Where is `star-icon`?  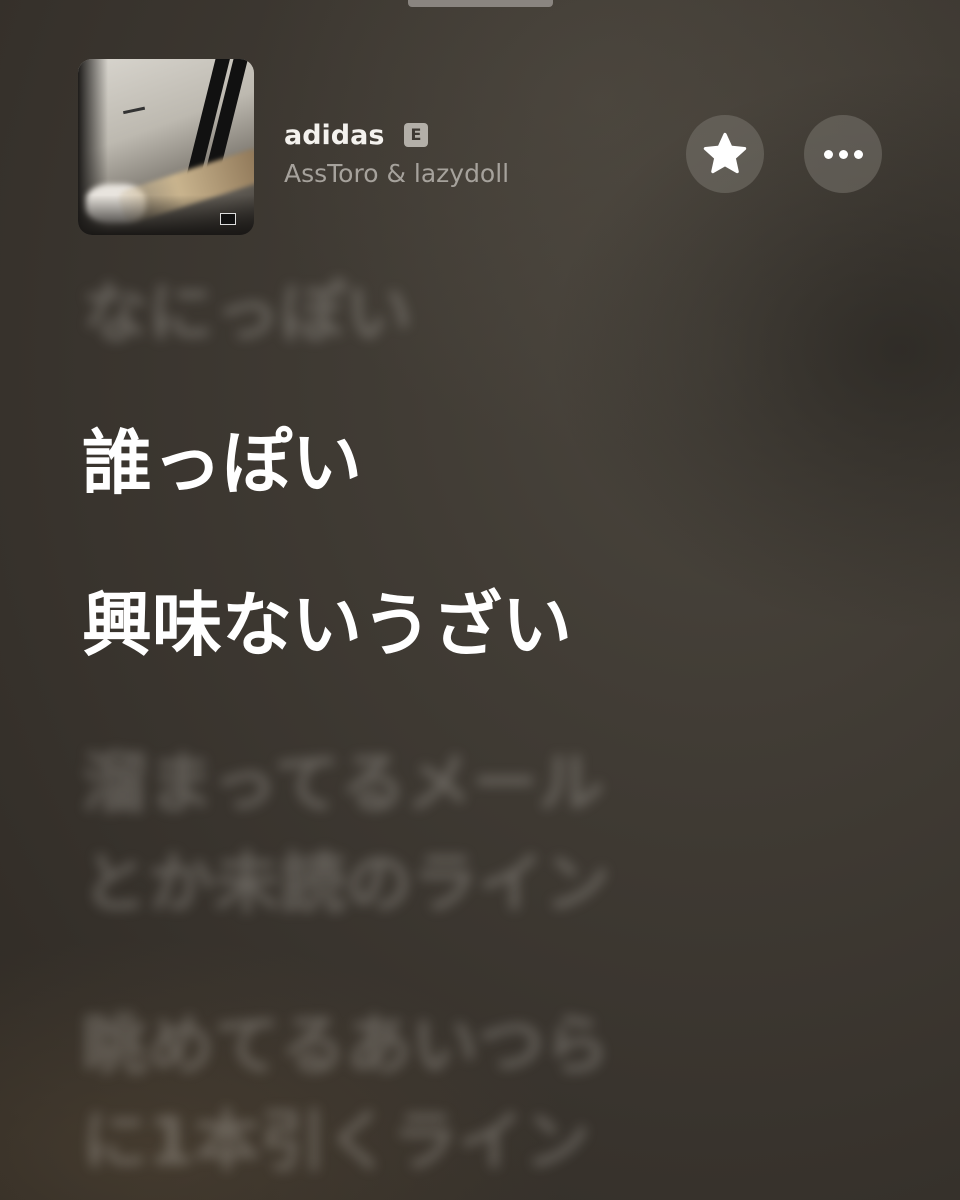 star-icon is located at coordinates (725, 153).